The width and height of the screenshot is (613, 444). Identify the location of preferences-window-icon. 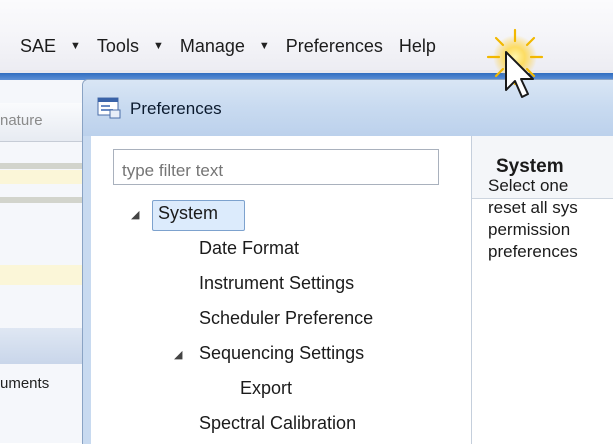
(109, 108).